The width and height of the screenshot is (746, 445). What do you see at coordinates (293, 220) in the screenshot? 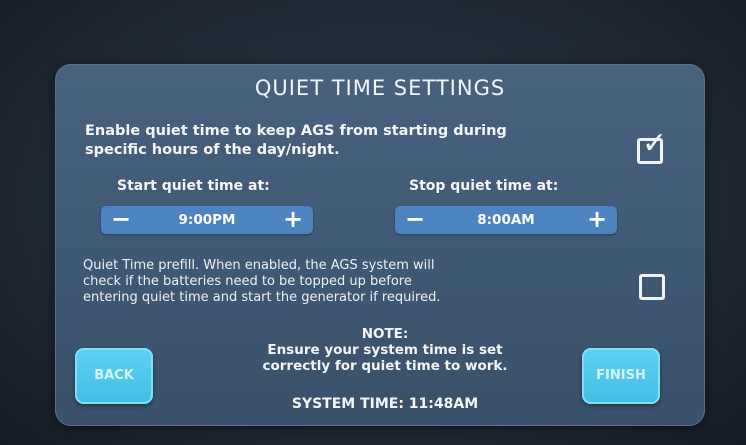
I see `start-time-increment-button: +` at bounding box center [293, 220].